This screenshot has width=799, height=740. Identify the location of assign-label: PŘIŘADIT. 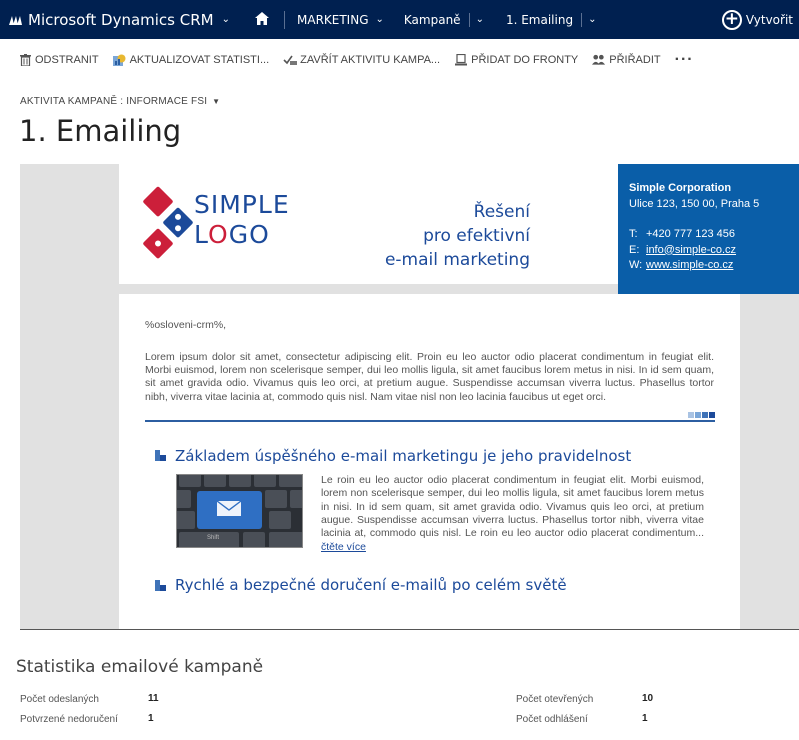
(635, 60).